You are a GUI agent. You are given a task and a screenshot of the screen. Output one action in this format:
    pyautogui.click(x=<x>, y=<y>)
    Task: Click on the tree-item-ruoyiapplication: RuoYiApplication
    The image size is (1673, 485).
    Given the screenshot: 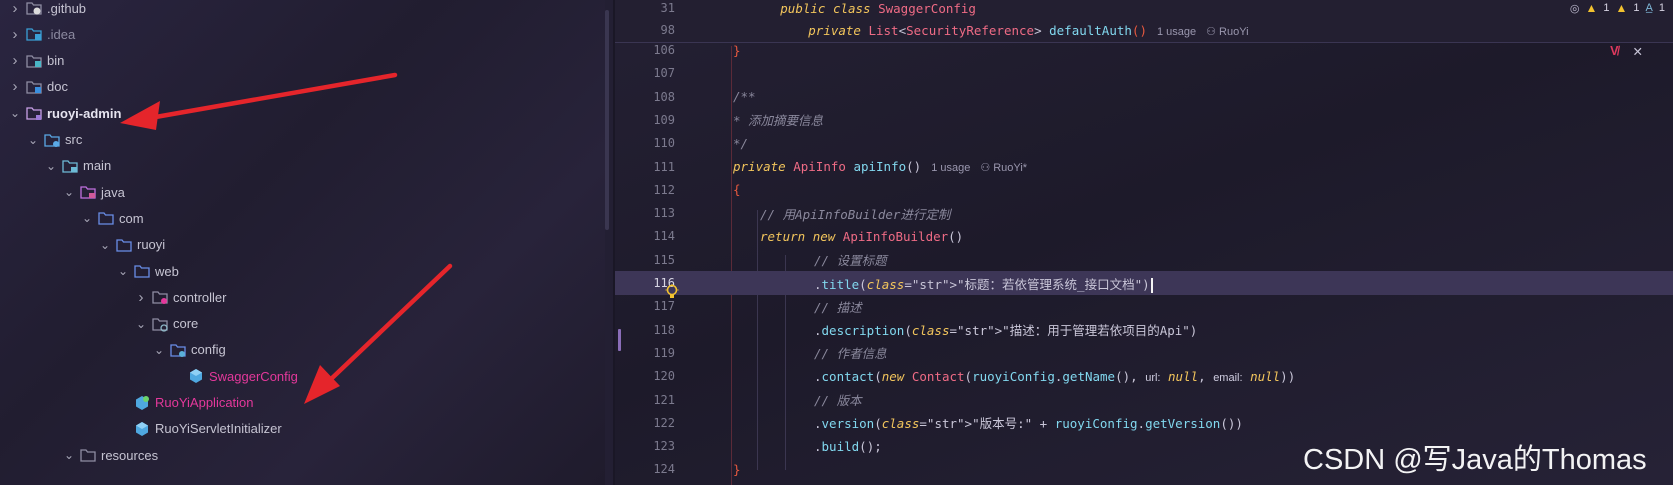 What is the action you would take?
    pyautogui.click(x=302, y=403)
    